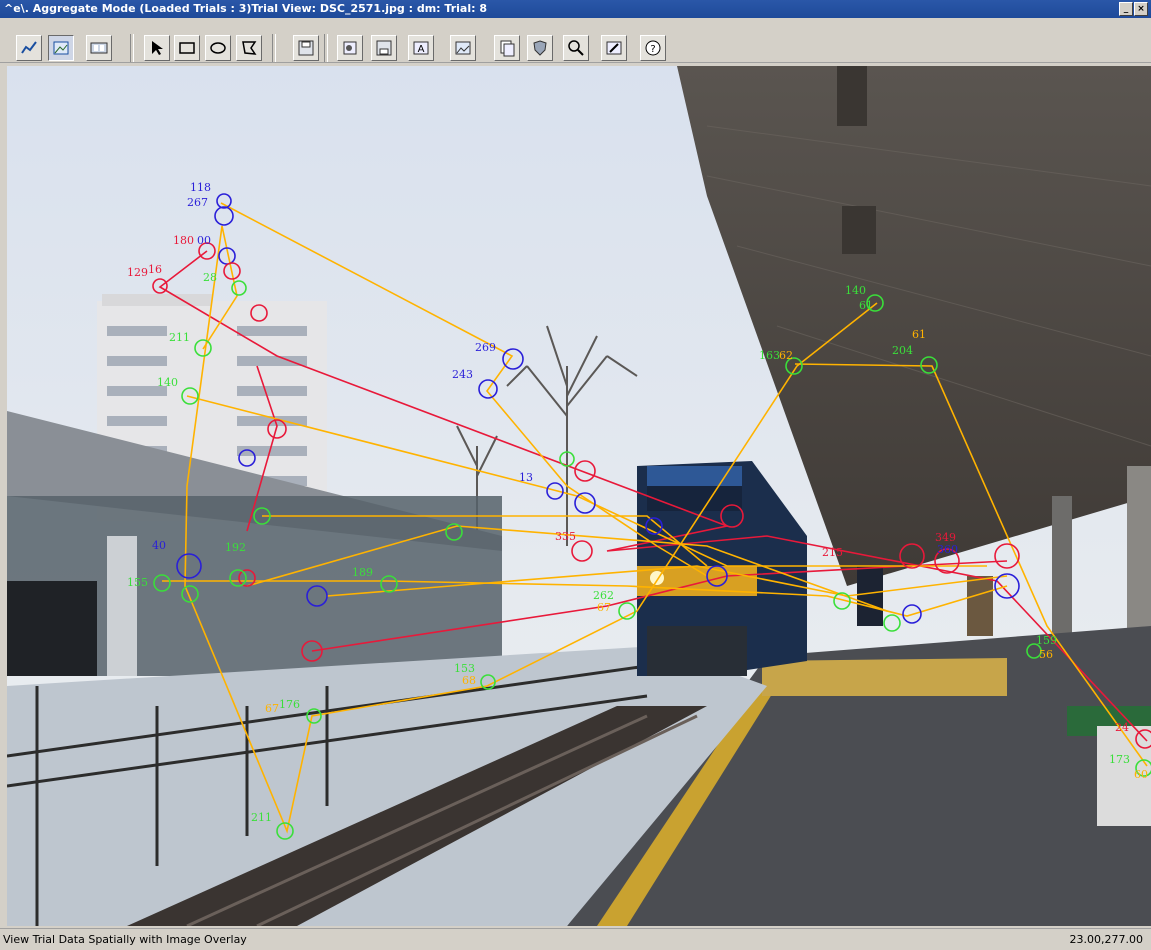  Describe the element at coordinates (159, 545) in the screenshot. I see `fixation-label: 40` at that location.